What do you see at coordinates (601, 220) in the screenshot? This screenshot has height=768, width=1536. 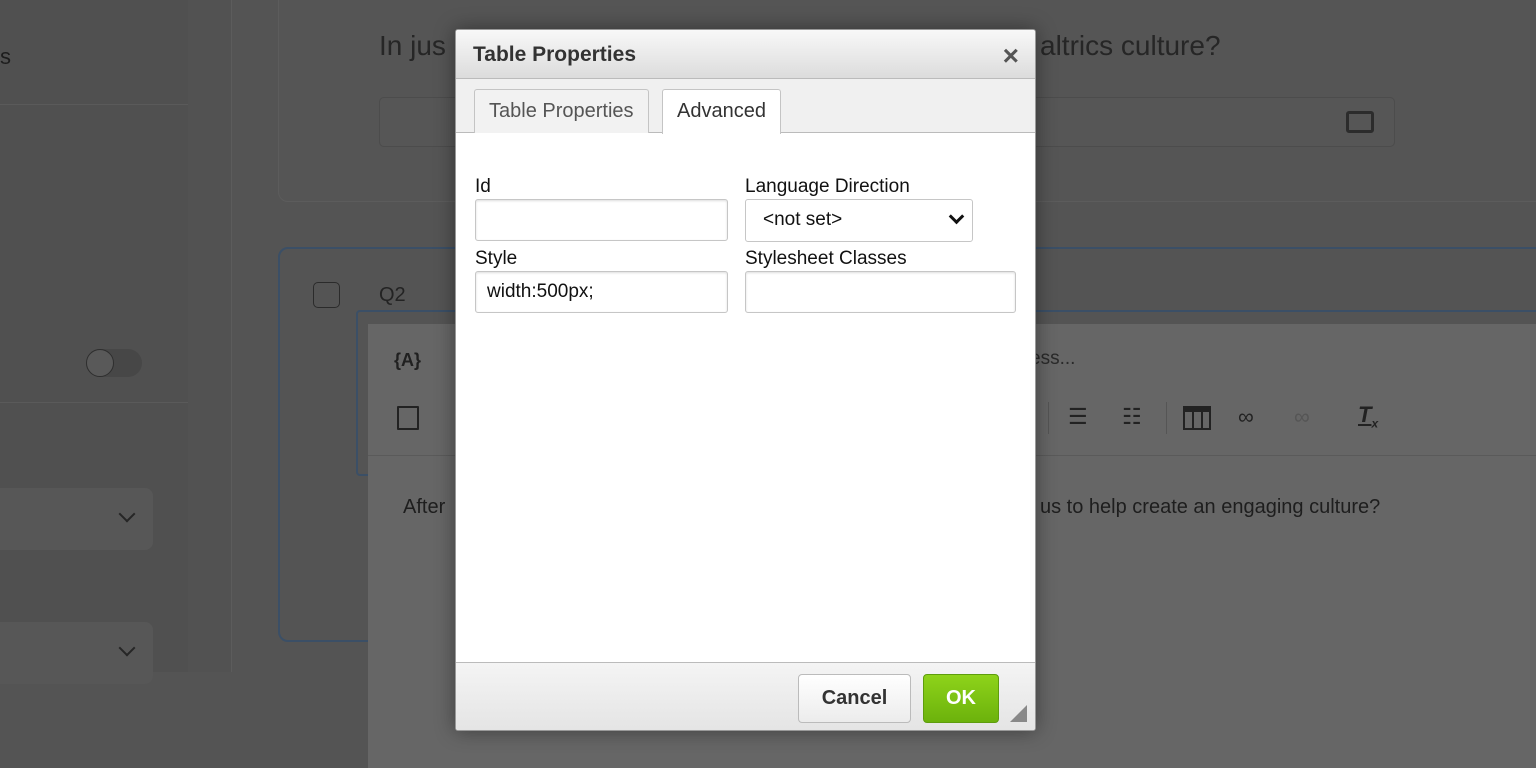 I see `id-input` at bounding box center [601, 220].